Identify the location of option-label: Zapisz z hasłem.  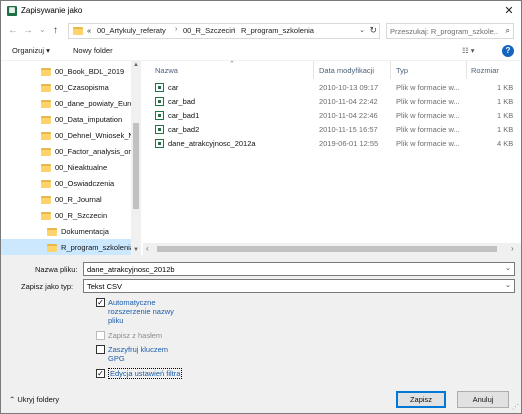
(135, 335).